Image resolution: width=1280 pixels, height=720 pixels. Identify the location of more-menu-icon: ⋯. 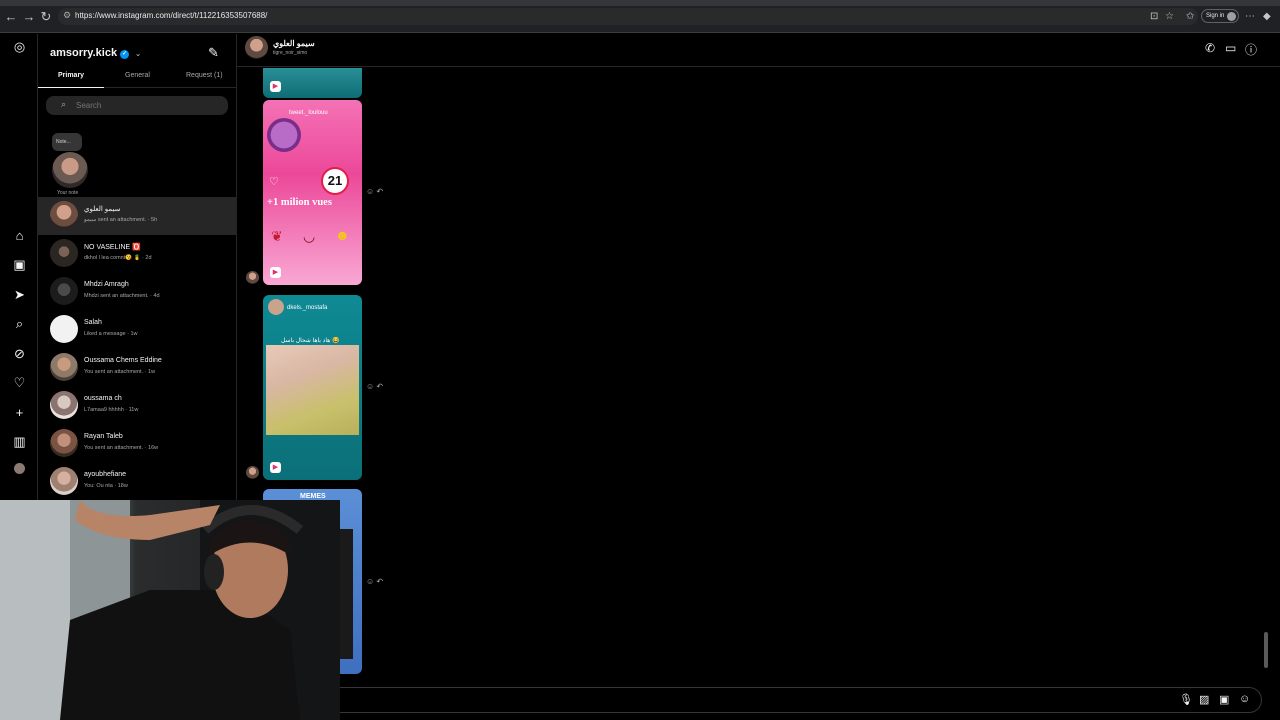
(1250, 16).